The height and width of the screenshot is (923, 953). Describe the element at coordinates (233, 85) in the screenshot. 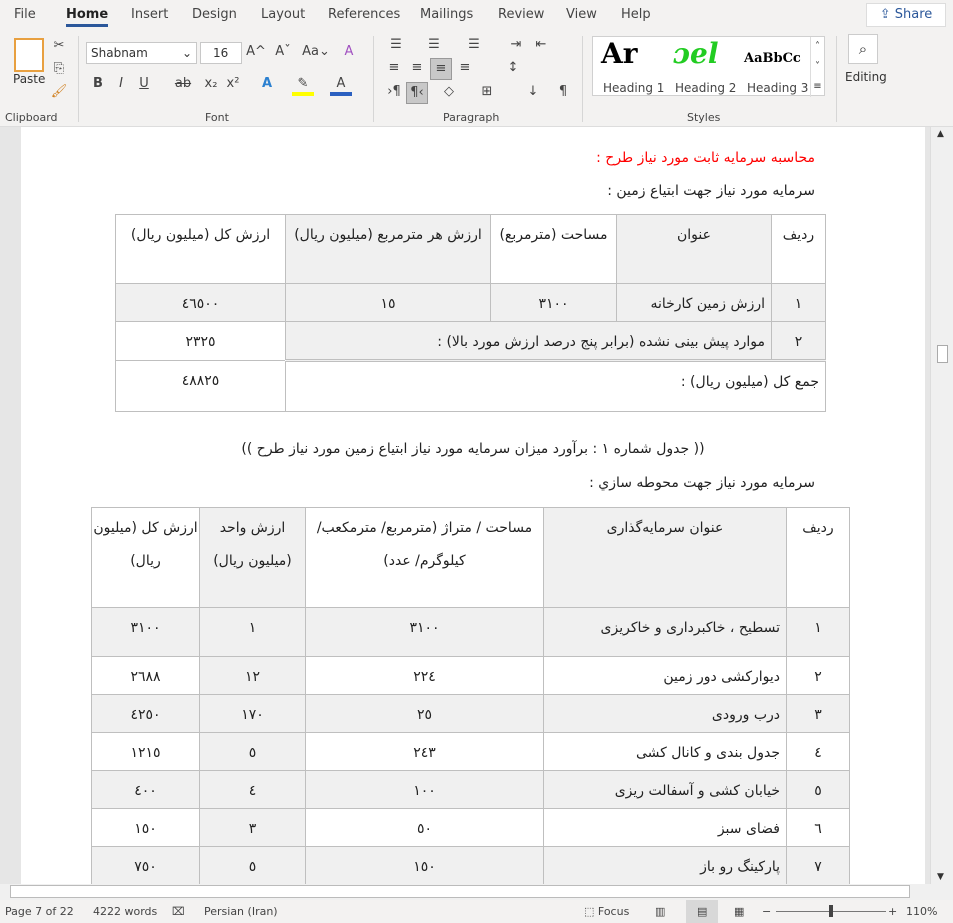

I see `superscript-icon: x²` at that location.